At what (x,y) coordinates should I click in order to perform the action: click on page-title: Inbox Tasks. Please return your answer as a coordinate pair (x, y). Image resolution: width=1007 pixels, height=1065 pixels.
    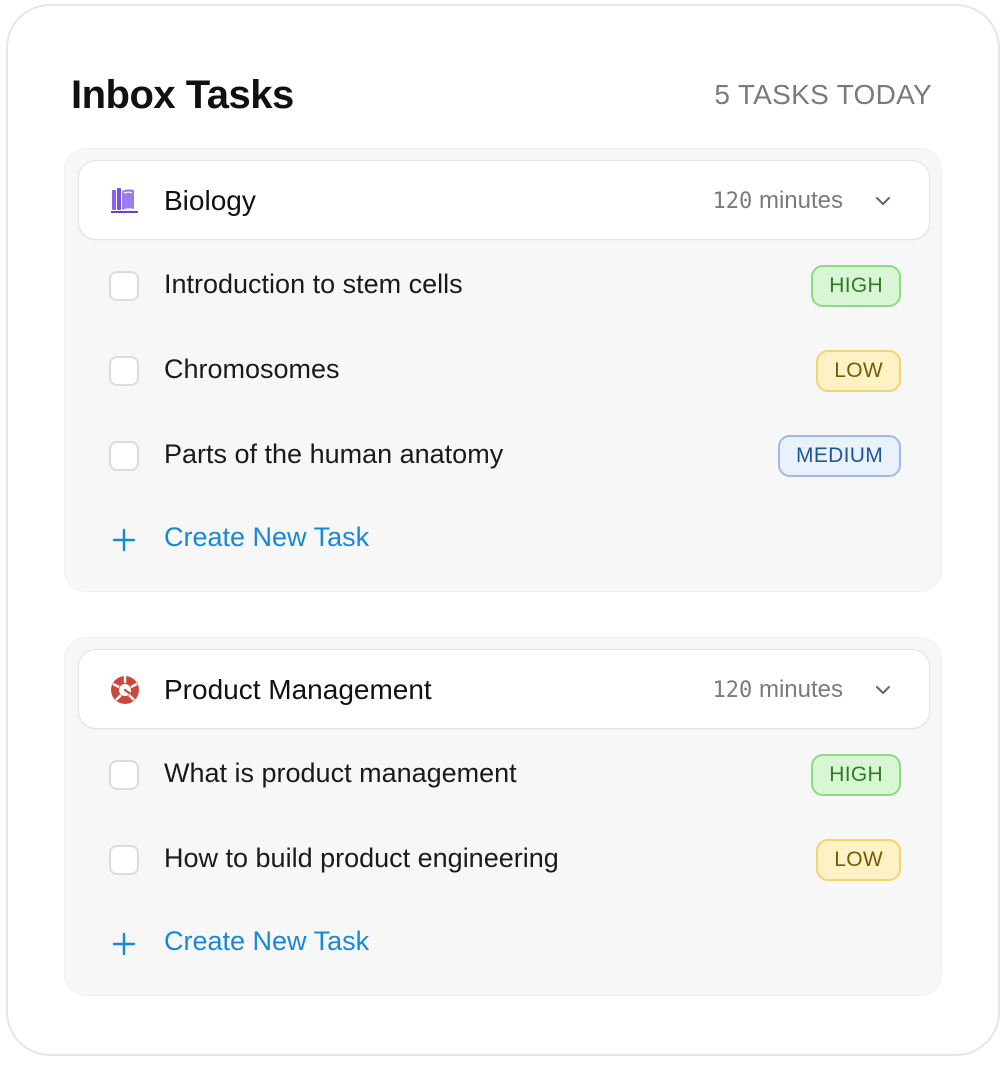
    Looking at the image, I should click on (182, 95).